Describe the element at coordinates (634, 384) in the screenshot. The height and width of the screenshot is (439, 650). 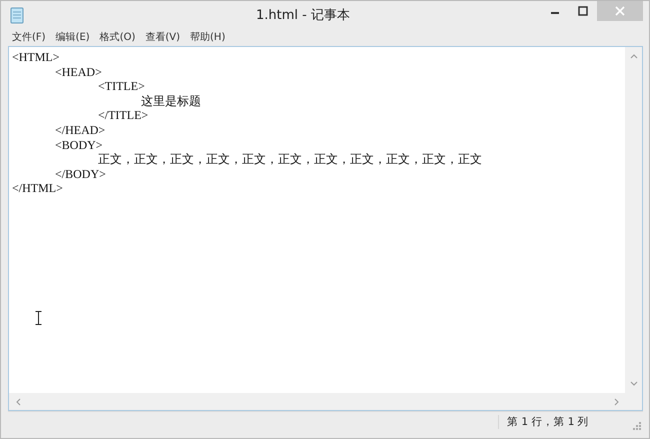
I see `scroll-down-icon` at that location.